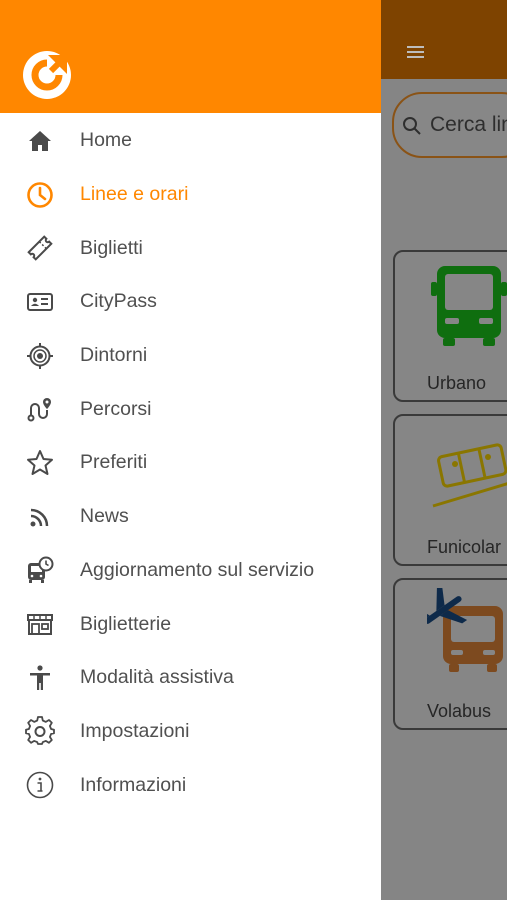  What do you see at coordinates (126, 623) in the screenshot?
I see `menu-label-biglietterie: Biglietterie` at bounding box center [126, 623].